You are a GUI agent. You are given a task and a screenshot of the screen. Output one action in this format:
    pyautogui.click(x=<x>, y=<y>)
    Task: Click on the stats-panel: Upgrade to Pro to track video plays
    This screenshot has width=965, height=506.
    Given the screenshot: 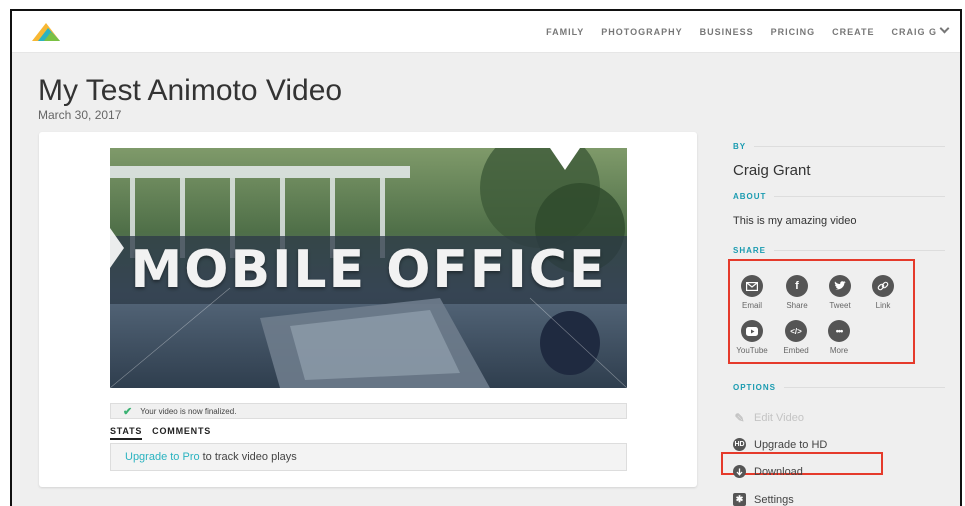 What is the action you would take?
    pyautogui.click(x=368, y=457)
    